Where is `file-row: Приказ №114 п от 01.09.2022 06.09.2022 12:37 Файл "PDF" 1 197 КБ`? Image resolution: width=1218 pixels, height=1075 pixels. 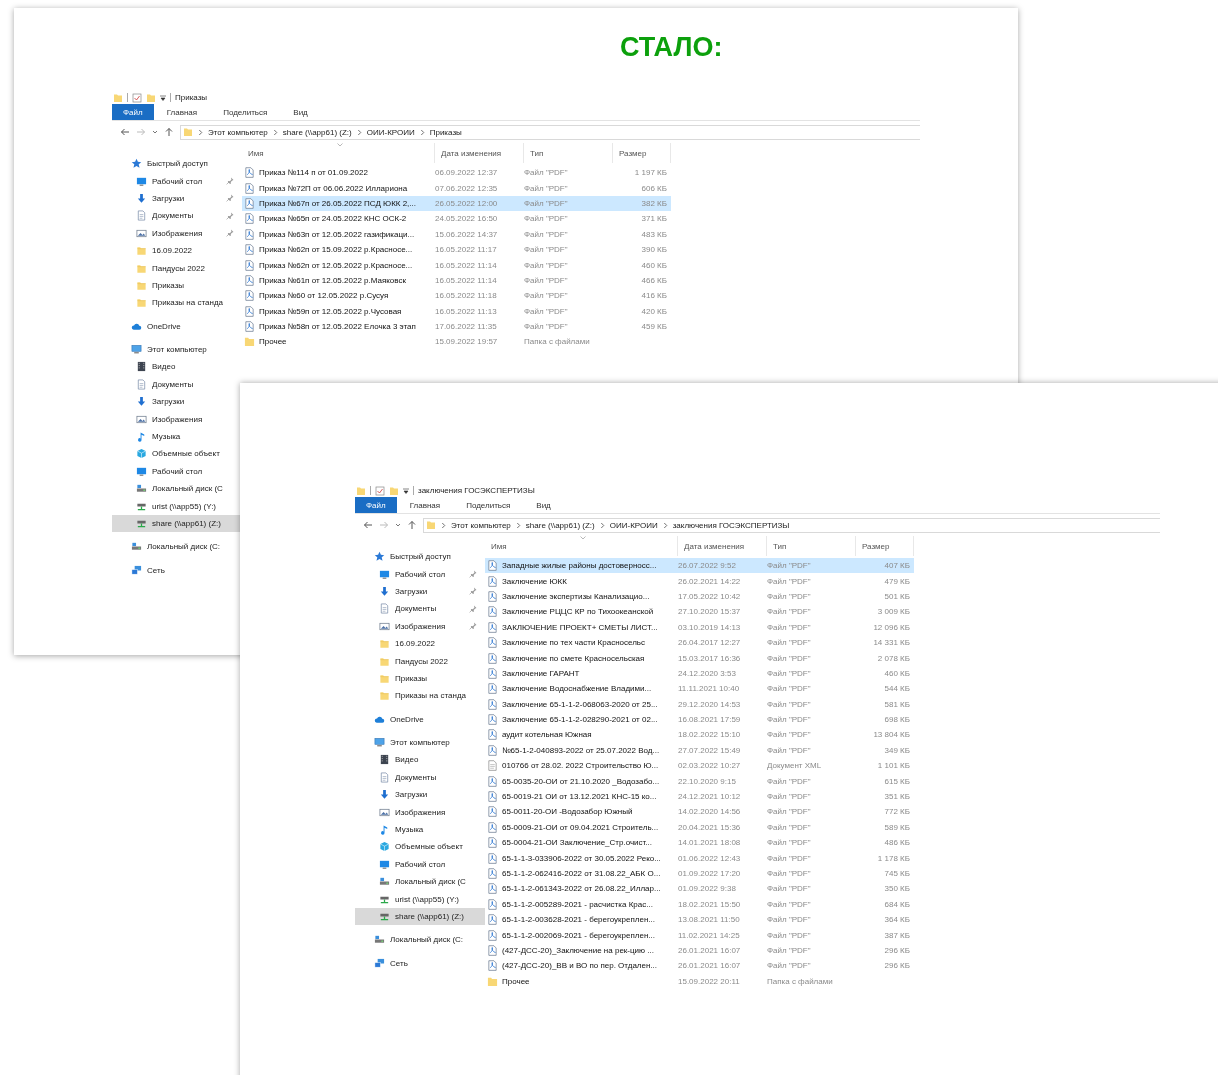
file-row: Приказ №114 п от 01.09.2022 06.09.2022 12:37 Файл "PDF" 1 197 КБ is located at coordinates (456, 173).